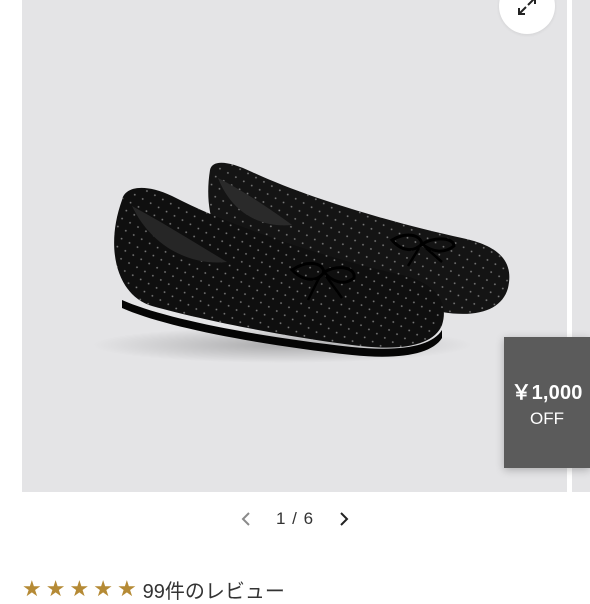  I want to click on star-rating: ★ ★ ★ ★ ★, so click(79, 589).